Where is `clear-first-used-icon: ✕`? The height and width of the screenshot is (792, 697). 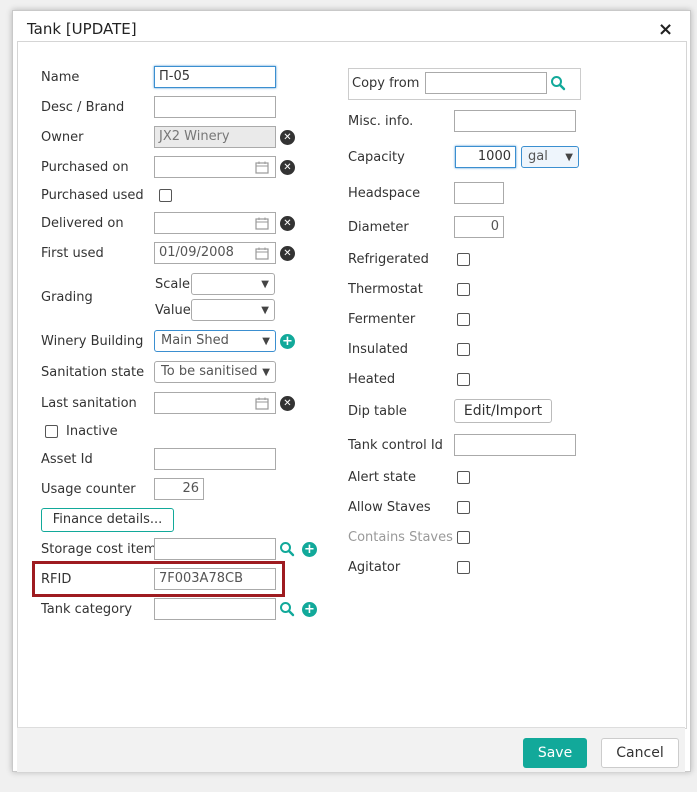
clear-first-used-icon: ✕ is located at coordinates (287, 253).